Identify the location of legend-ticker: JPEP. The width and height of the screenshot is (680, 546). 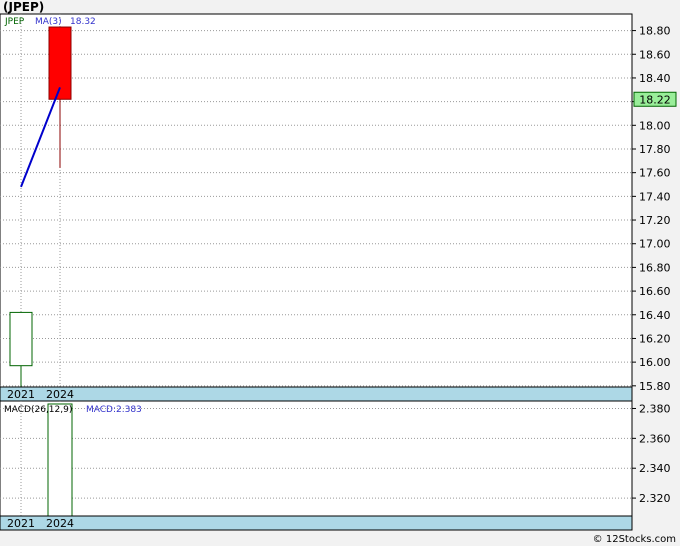
(14, 22).